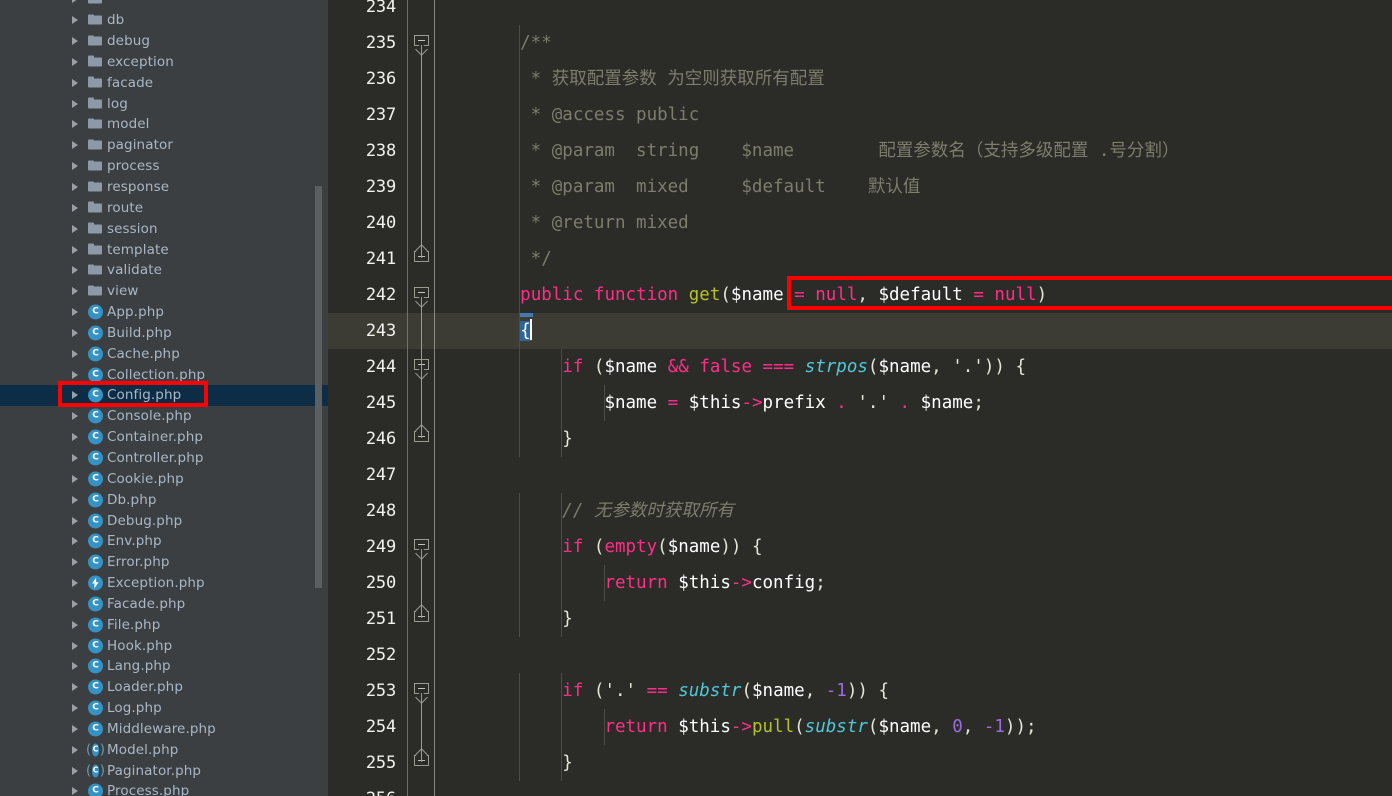  I want to click on tree-item-exception: exception, so click(164, 62).